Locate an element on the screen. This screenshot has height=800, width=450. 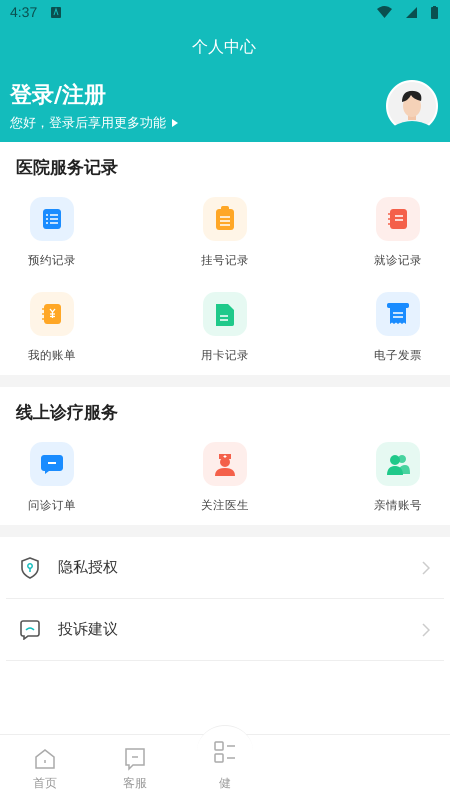
service-item: 电子发票 is located at coordinates (398, 327).